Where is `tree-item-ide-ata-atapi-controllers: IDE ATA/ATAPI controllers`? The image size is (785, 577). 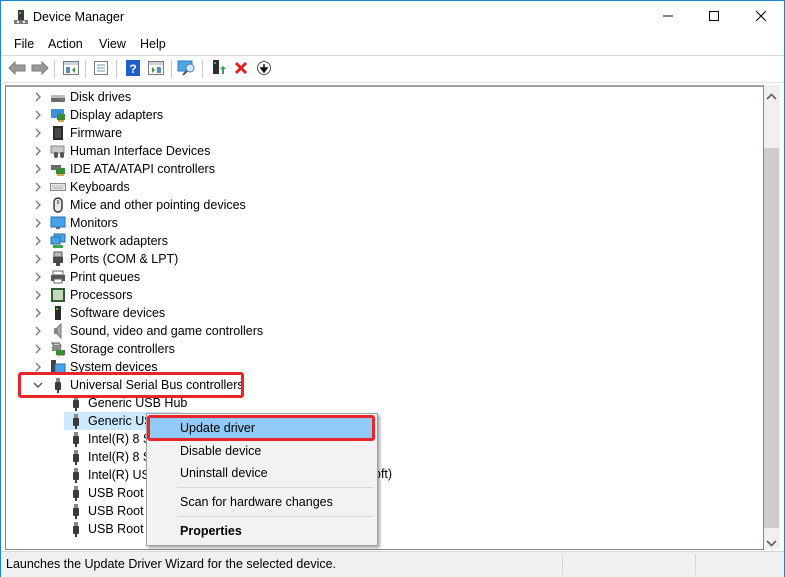
tree-item-ide-ata-atapi-controllers: IDE ATA/ATAPI controllers is located at coordinates (123, 169).